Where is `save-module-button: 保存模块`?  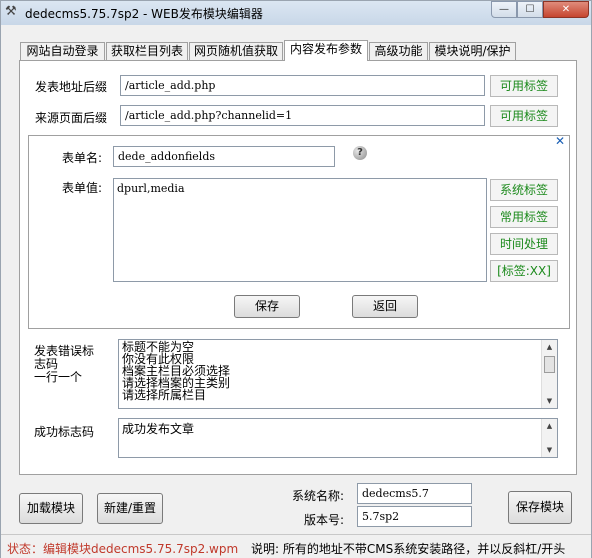 save-module-button: 保存模块 is located at coordinates (540, 507).